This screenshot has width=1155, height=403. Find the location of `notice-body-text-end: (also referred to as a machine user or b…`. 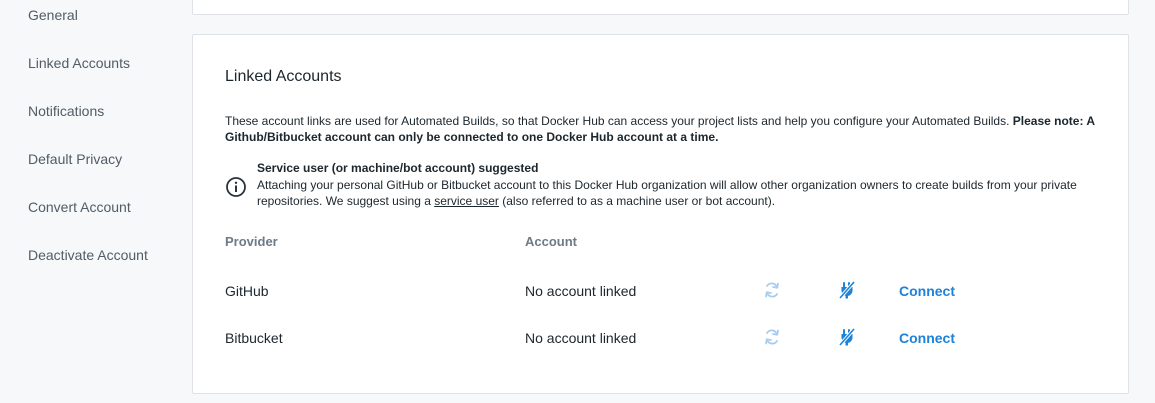

notice-body-text-end: (also referred to as a machine user or b… is located at coordinates (639, 201).